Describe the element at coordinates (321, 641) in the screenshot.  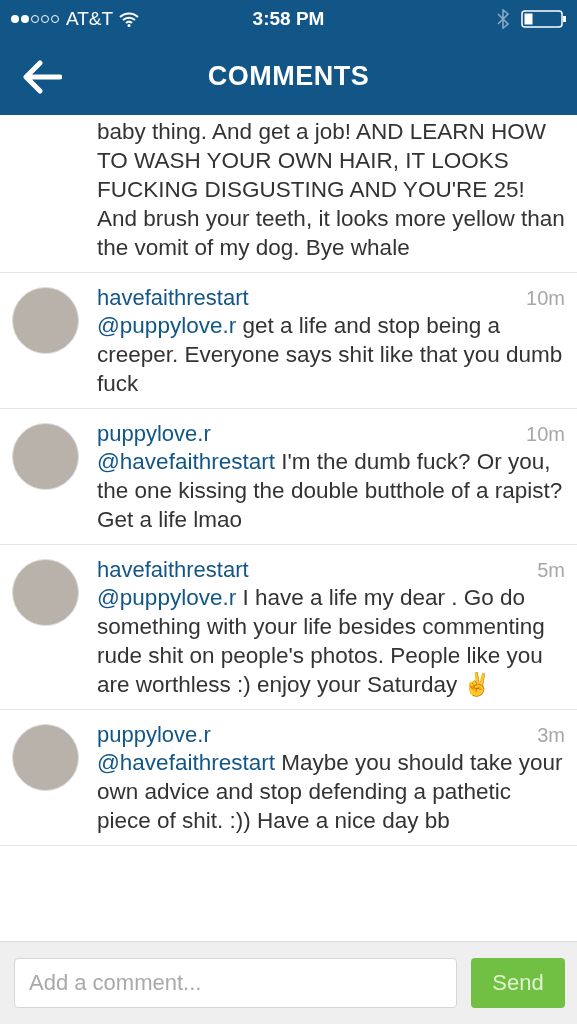
I see `comment-text: @puppylove.r I have a life my dear . Go do something with your life besides commenting rude shit on people's photos. People like you are worthless :) enjoy your Saturday ✌` at that location.